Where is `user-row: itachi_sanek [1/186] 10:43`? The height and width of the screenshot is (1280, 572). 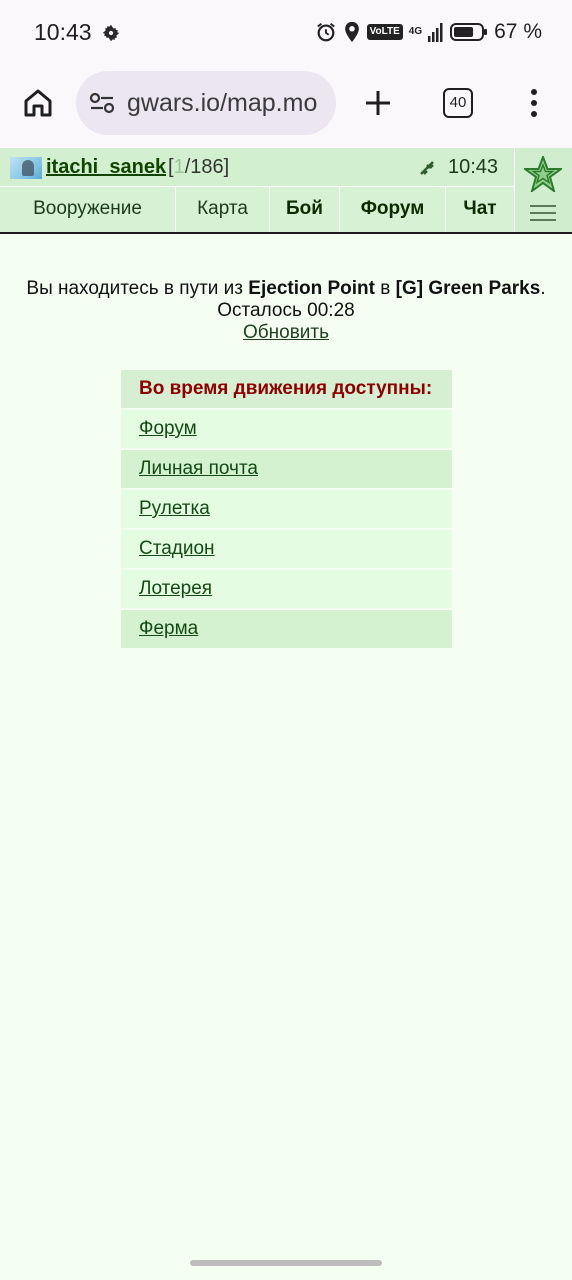
user-row: itachi_sanek [1/186] 10:43 is located at coordinates (257, 167).